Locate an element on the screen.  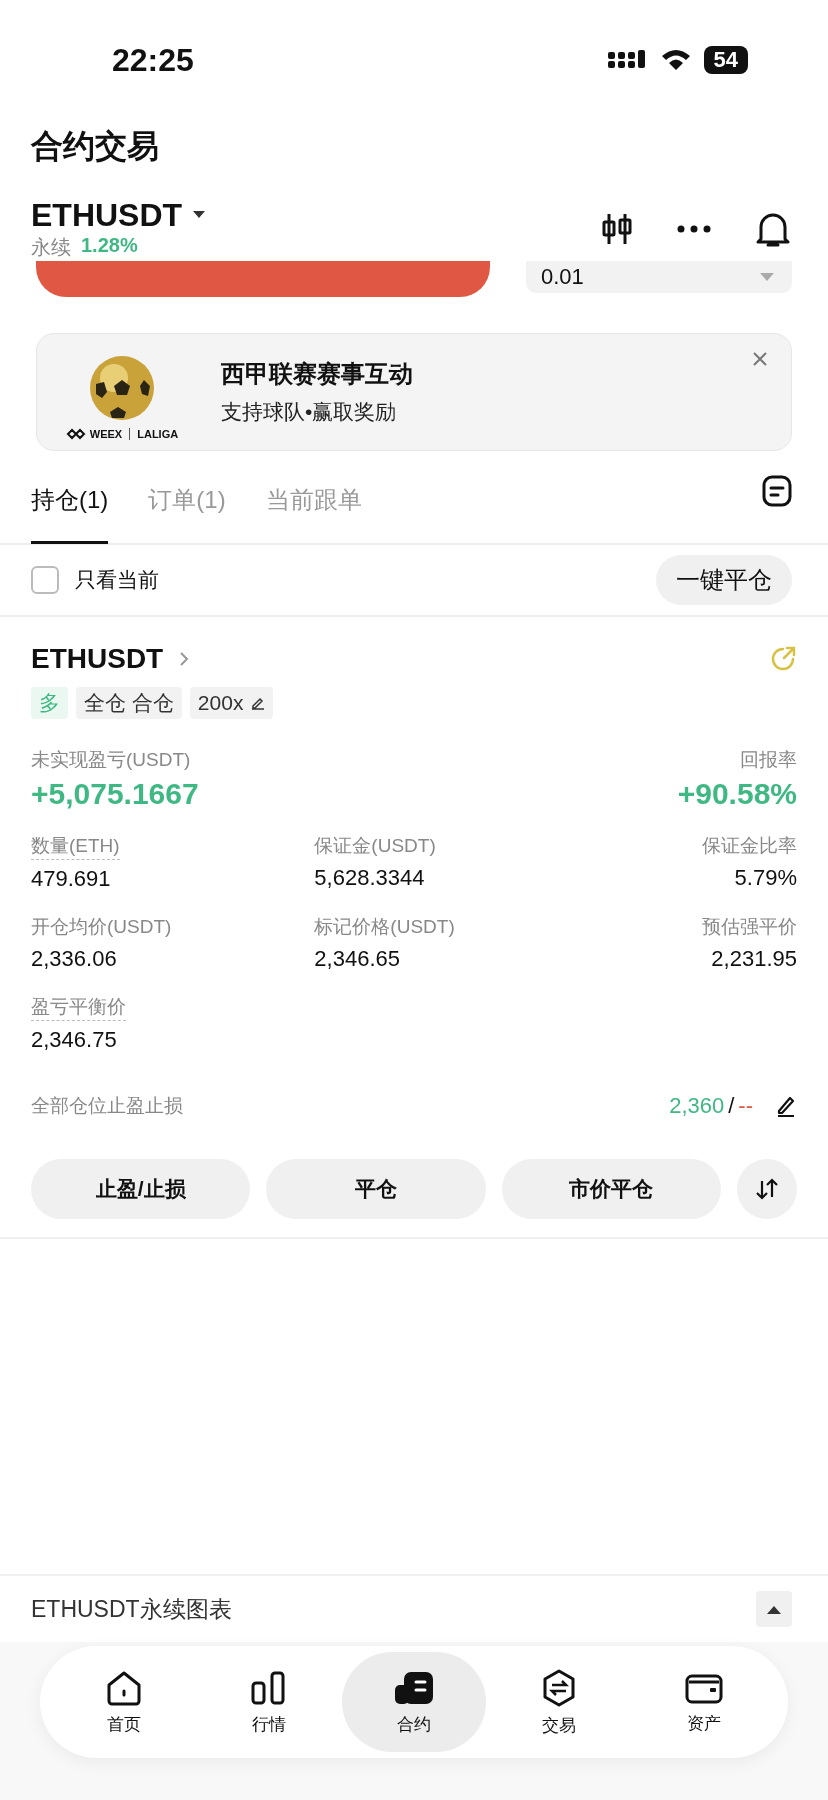
nav-item: 行情 is located at coordinates (269, 1702).